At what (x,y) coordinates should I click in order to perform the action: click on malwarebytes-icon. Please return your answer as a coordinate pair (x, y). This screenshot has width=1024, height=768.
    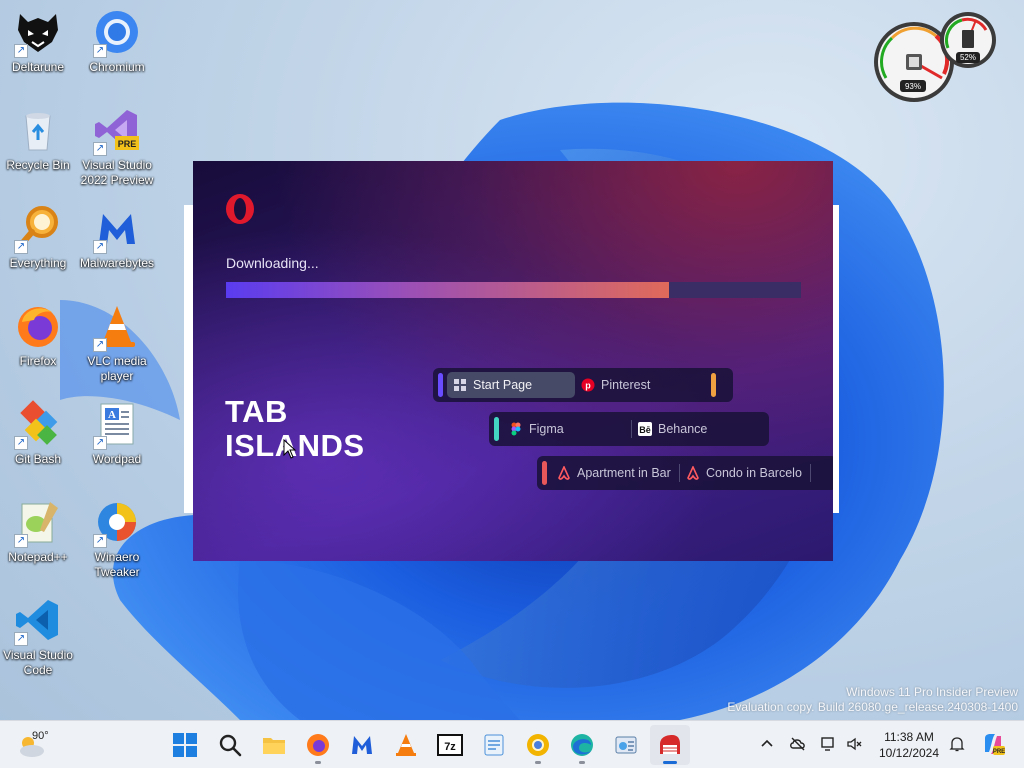
    Looking at the image, I should click on (362, 745).